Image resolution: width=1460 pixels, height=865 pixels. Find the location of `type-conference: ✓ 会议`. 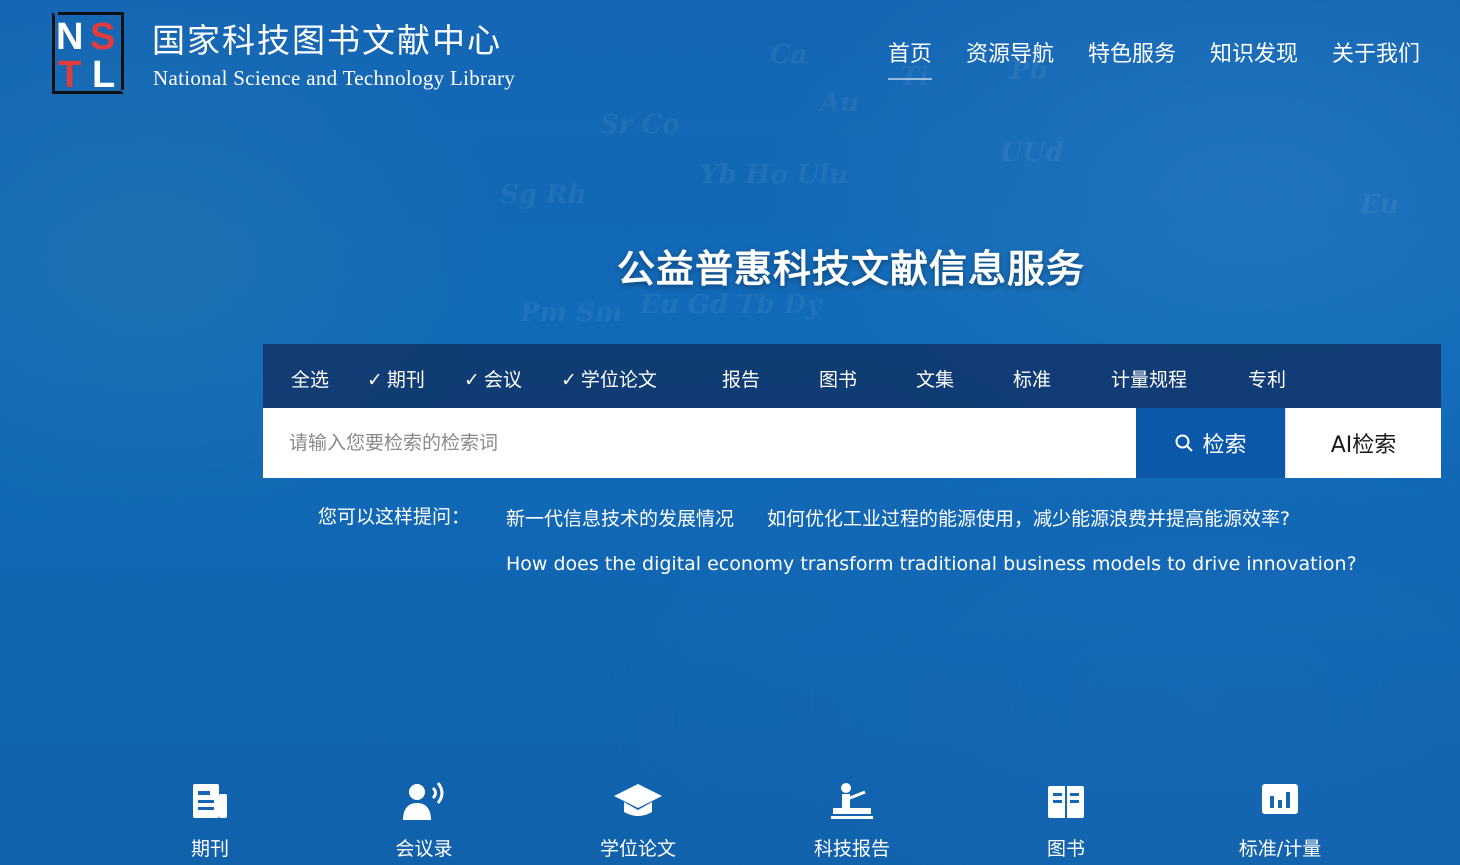

type-conference: ✓ 会议 is located at coordinates (493, 378).